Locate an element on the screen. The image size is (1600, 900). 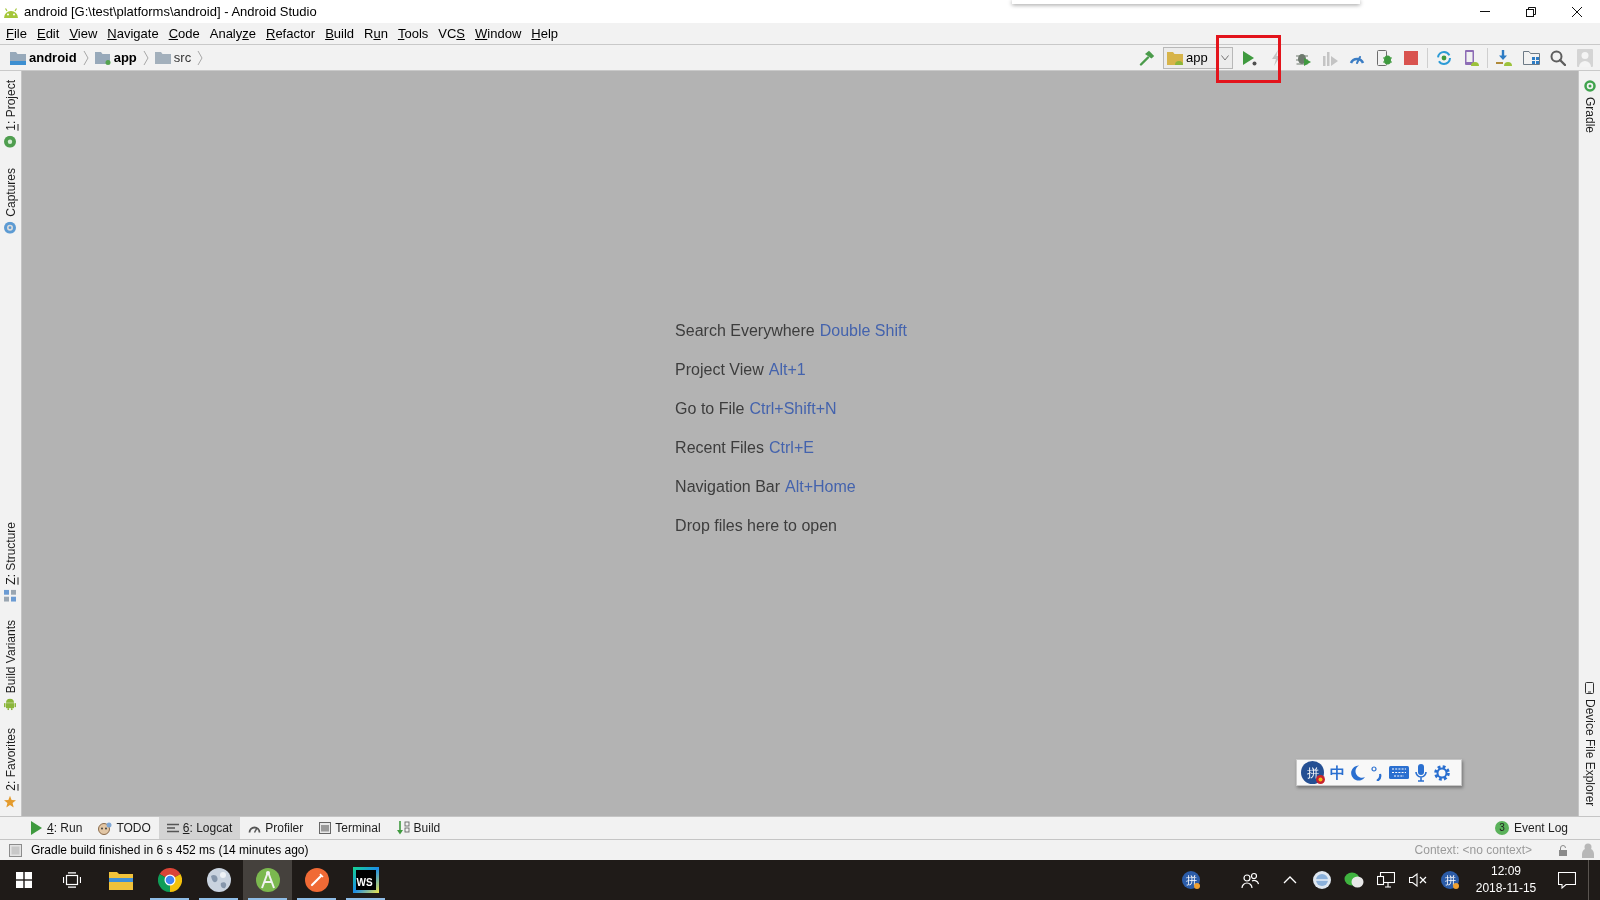
context-label: Context: <no context> is located at coordinates (1473, 850).